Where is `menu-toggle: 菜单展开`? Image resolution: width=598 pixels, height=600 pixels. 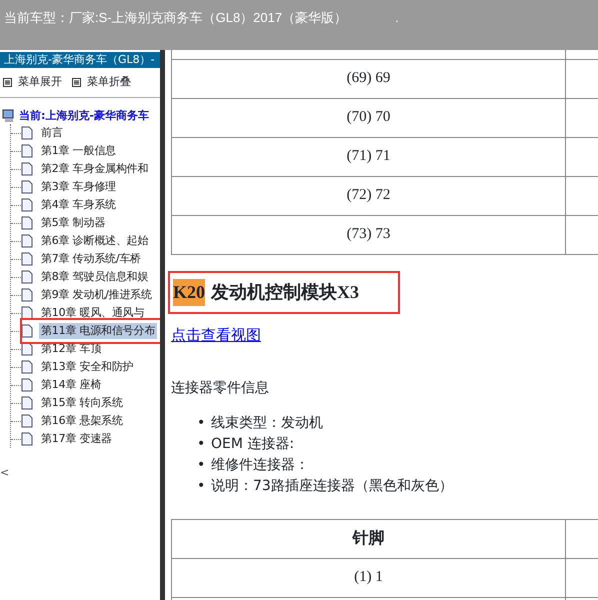
menu-toggle: 菜单展开 is located at coordinates (32, 82).